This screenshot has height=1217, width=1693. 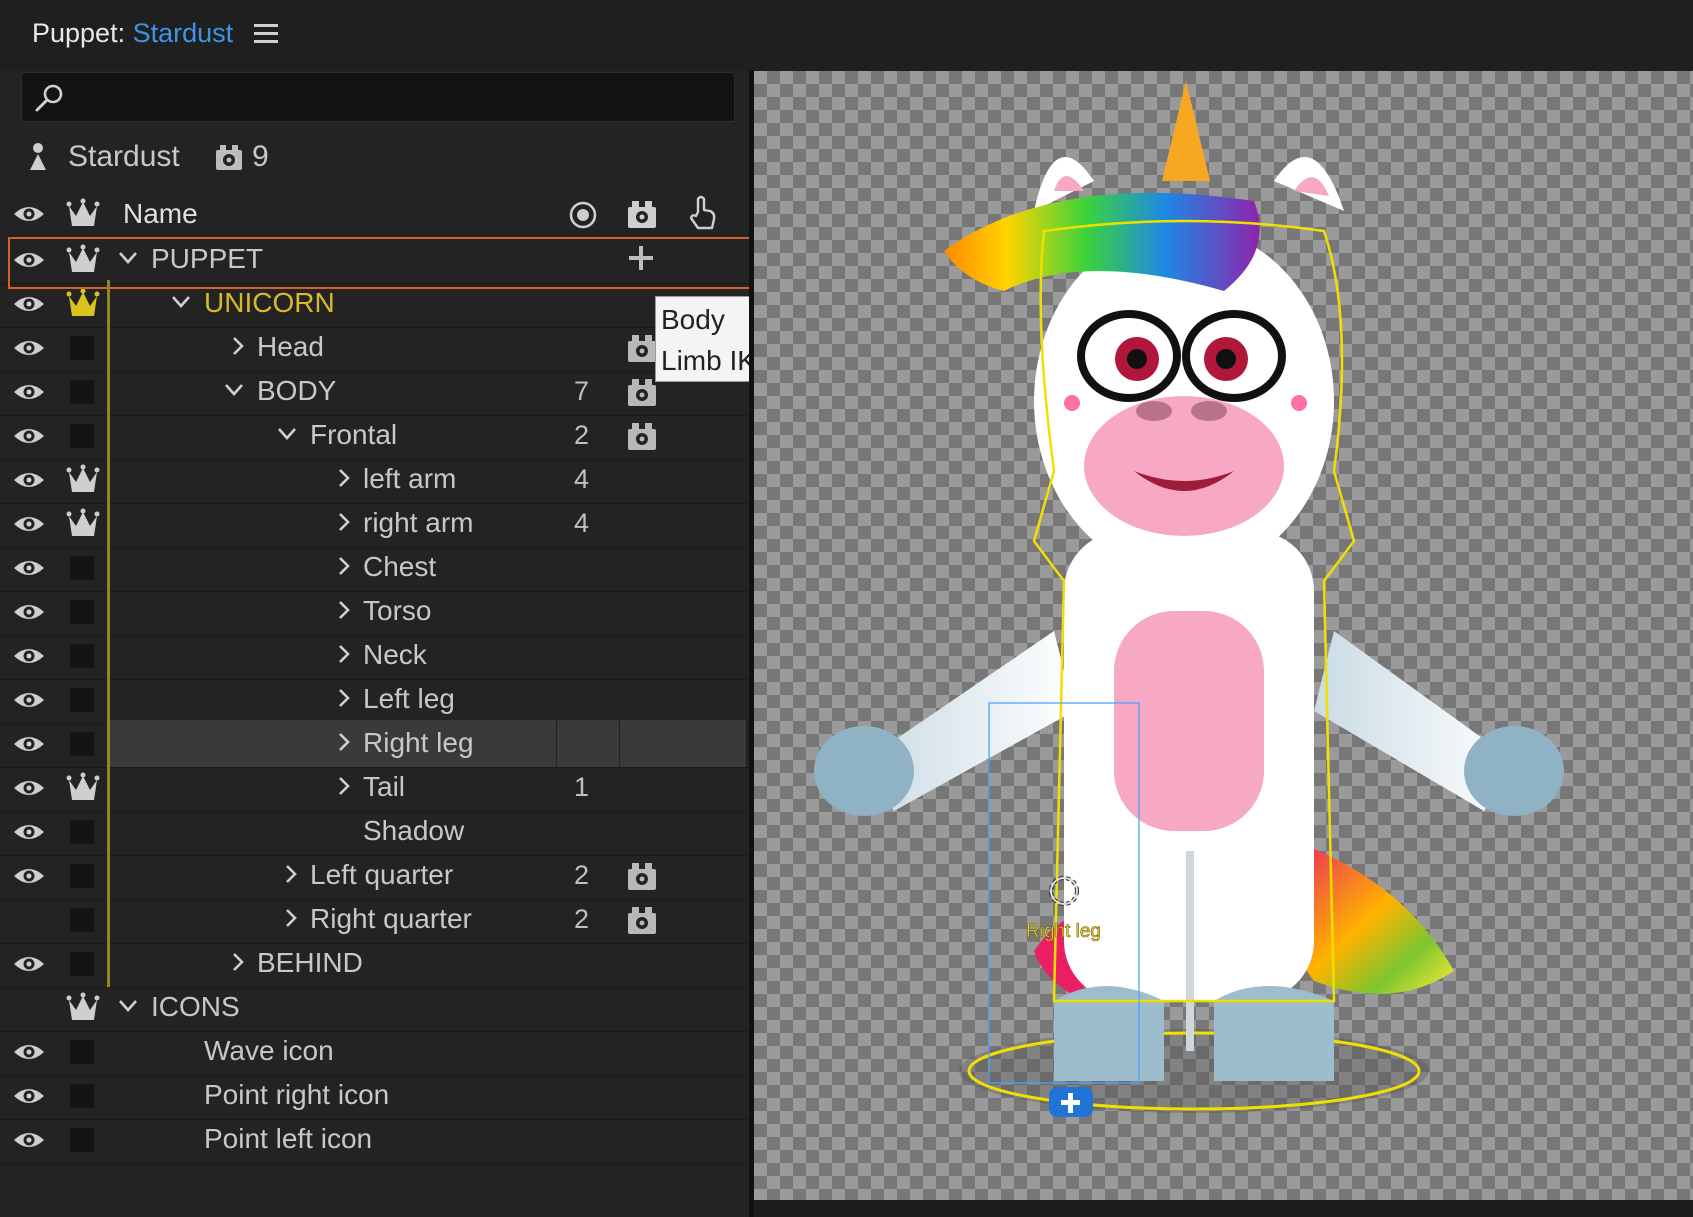 I want to click on layer-row: Head, so click(x=376, y=348).